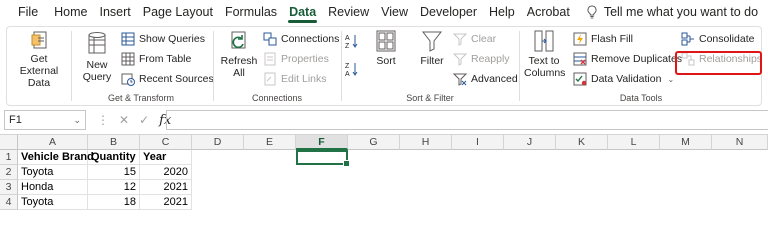 Image resolution: width=768 pixels, height=240 pixels. Describe the element at coordinates (53, 172) in the screenshot. I see `cell-a2: Toyota` at that location.